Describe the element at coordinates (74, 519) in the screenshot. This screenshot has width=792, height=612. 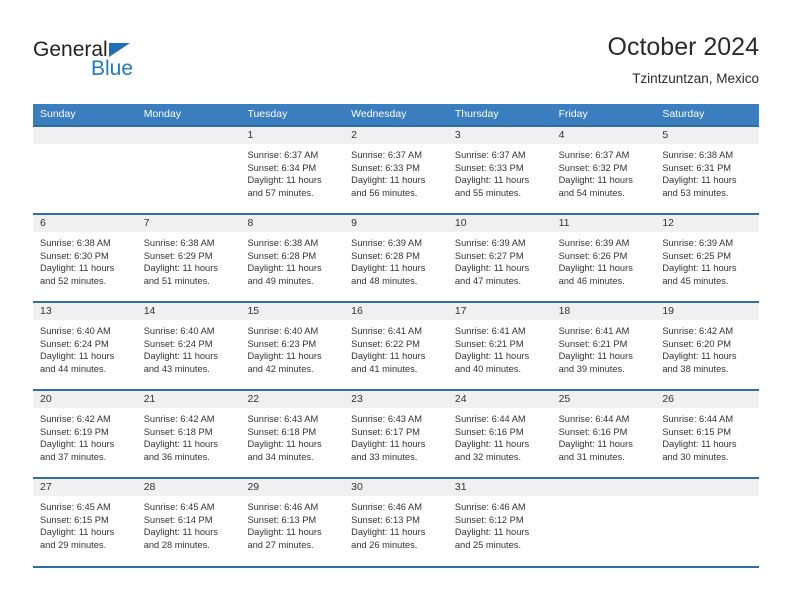
I see `sunset-text: Sunset: 6:15 PM` at that location.